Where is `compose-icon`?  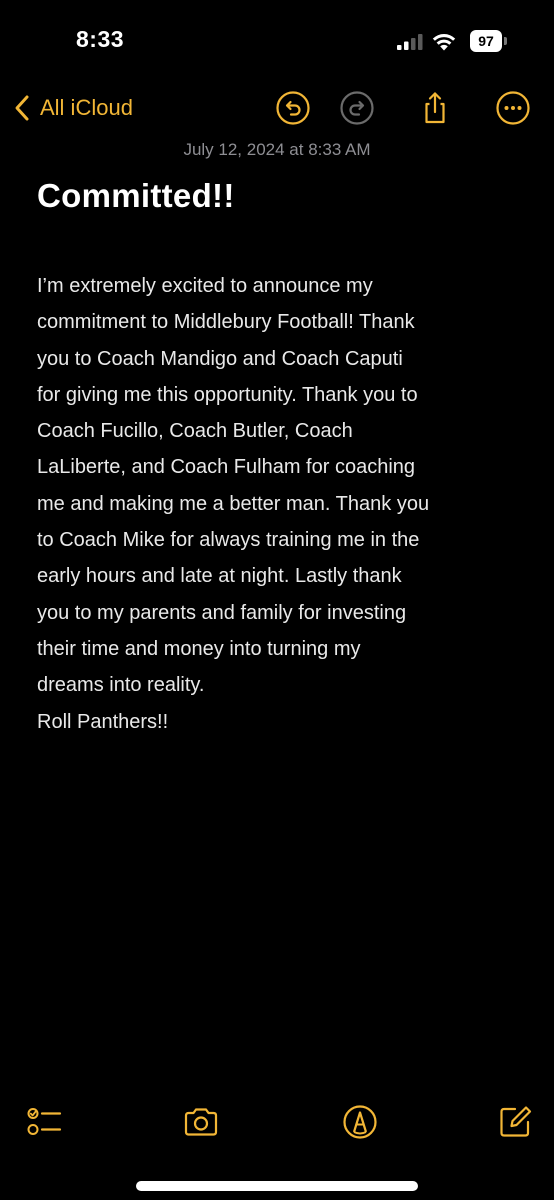
compose-icon is located at coordinates (516, 1121).